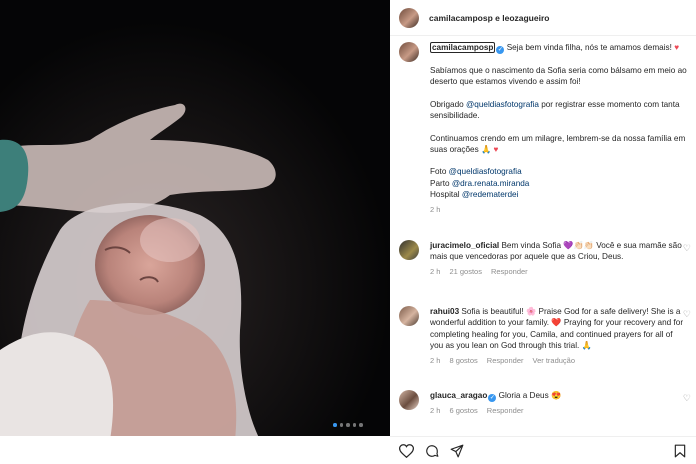  What do you see at coordinates (406, 450) in the screenshot?
I see `like-icon` at bounding box center [406, 450].